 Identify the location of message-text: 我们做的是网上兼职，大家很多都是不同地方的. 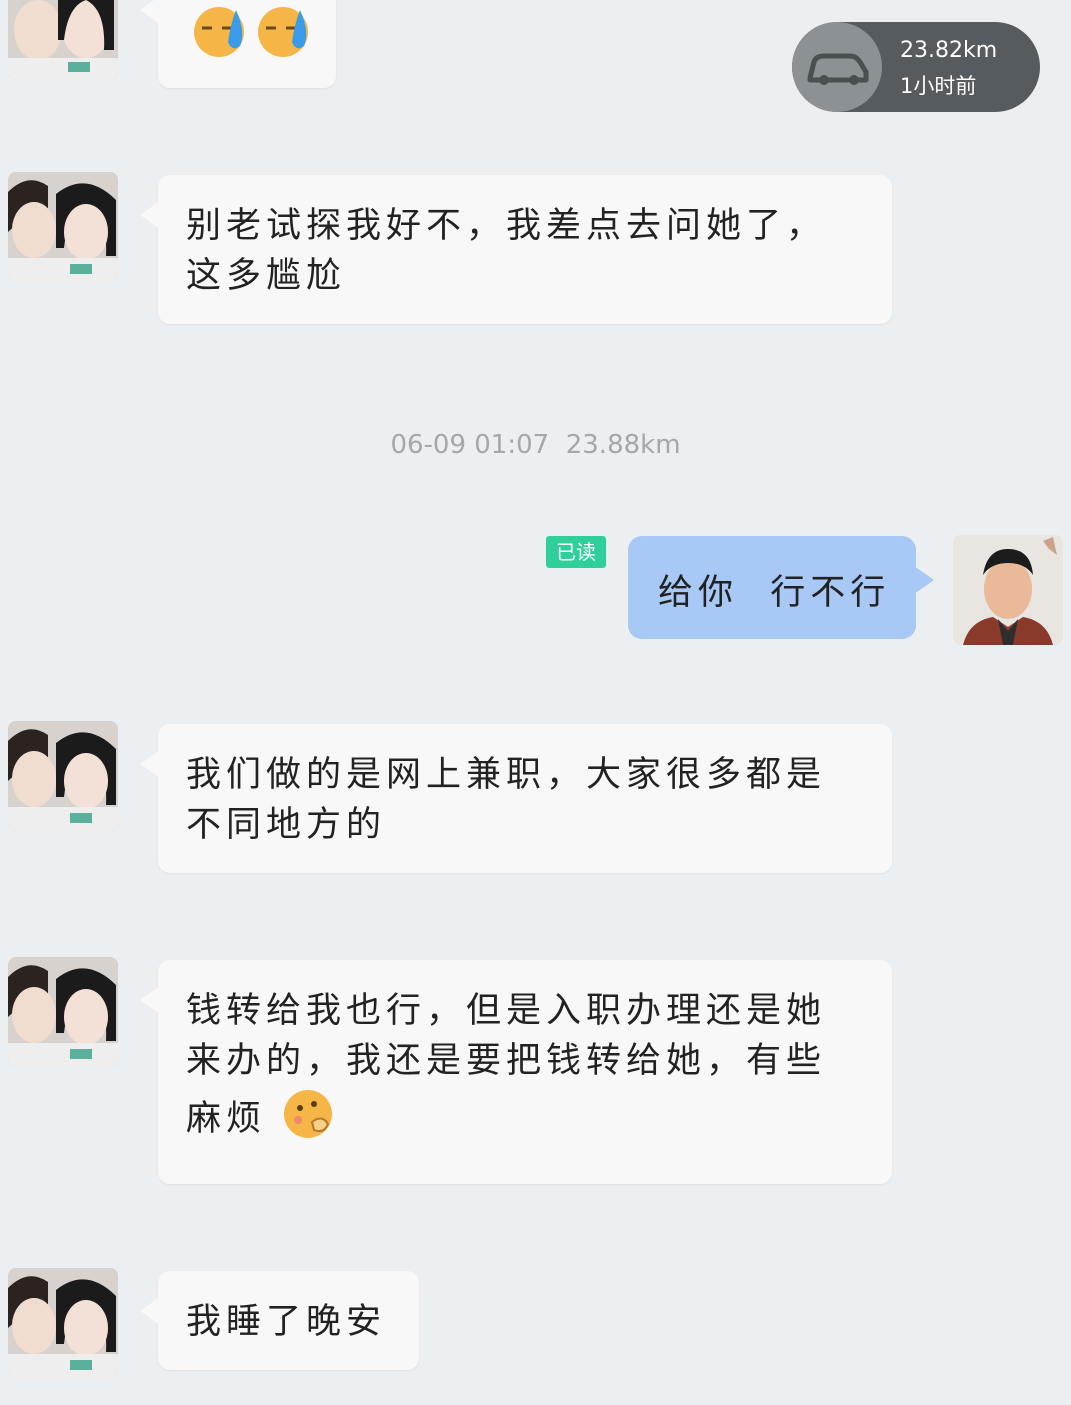
(506, 800).